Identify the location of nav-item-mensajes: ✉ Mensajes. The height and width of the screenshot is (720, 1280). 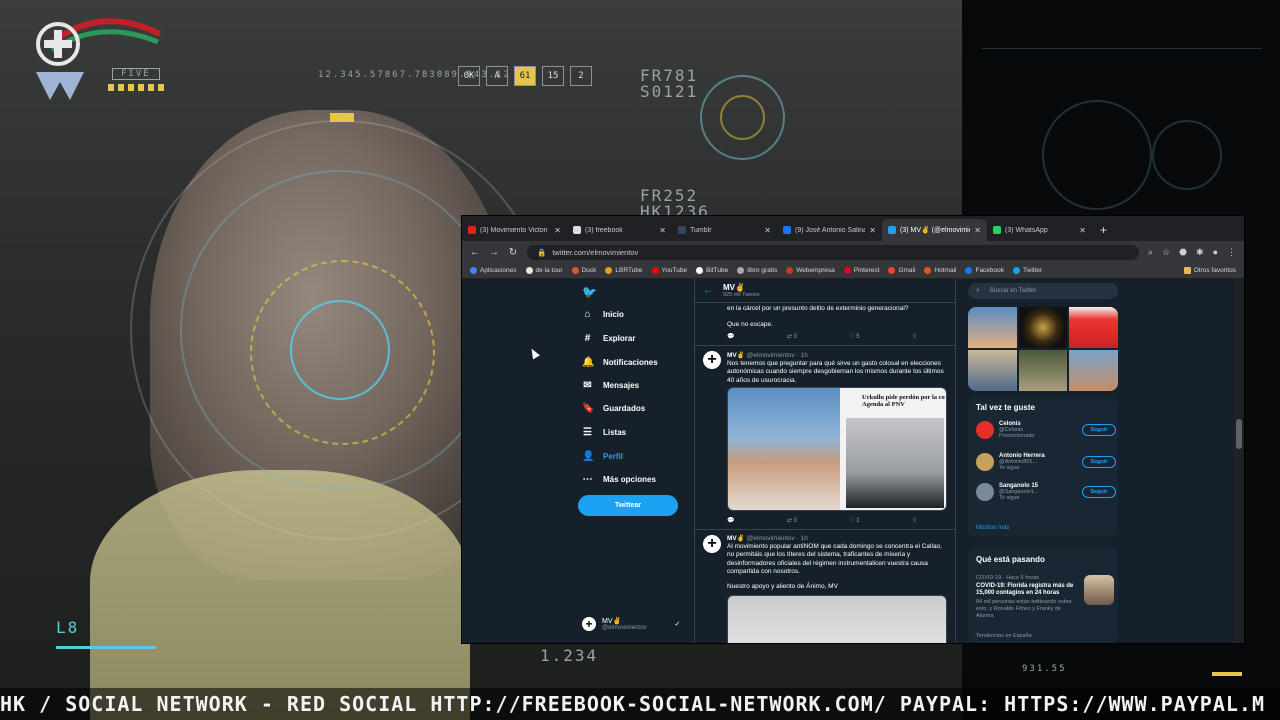
(610, 385).